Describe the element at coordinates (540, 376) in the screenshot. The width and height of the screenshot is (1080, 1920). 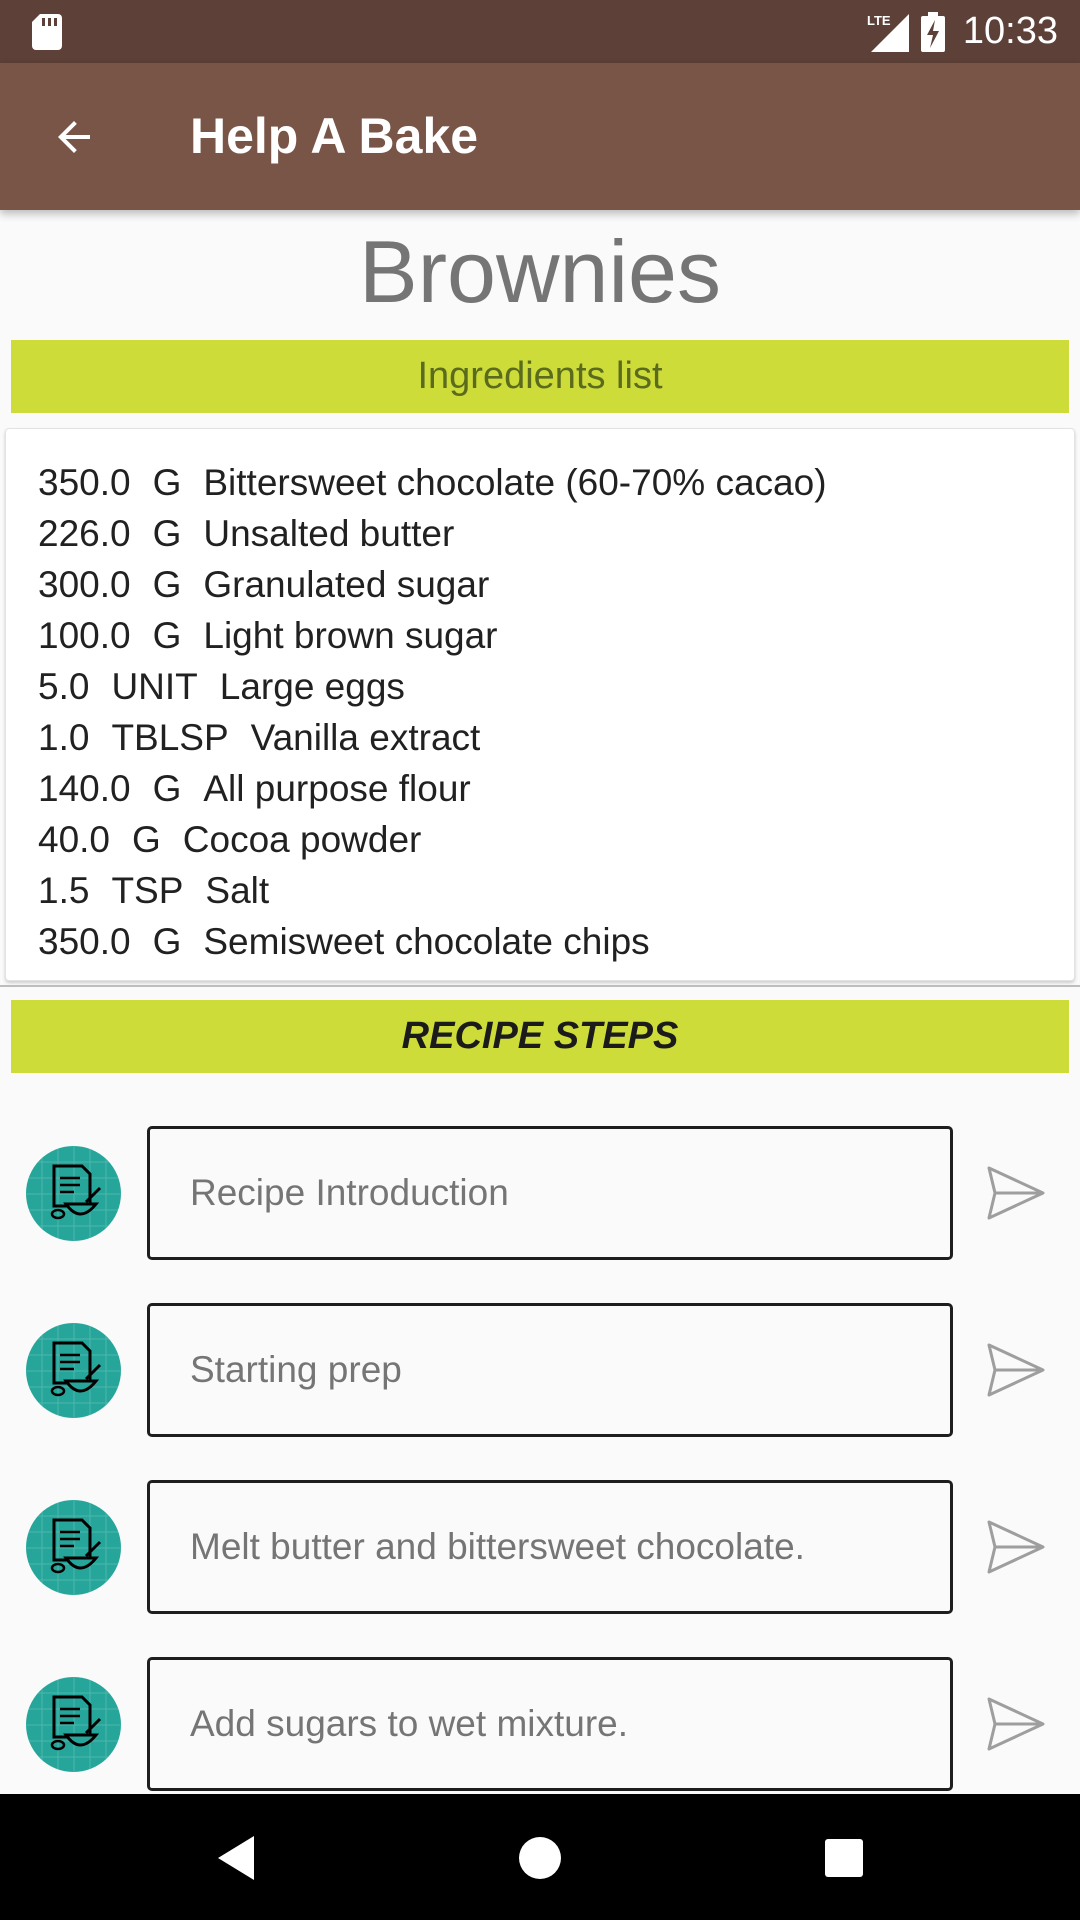
I see `ingredients-header: Ingredients list` at that location.